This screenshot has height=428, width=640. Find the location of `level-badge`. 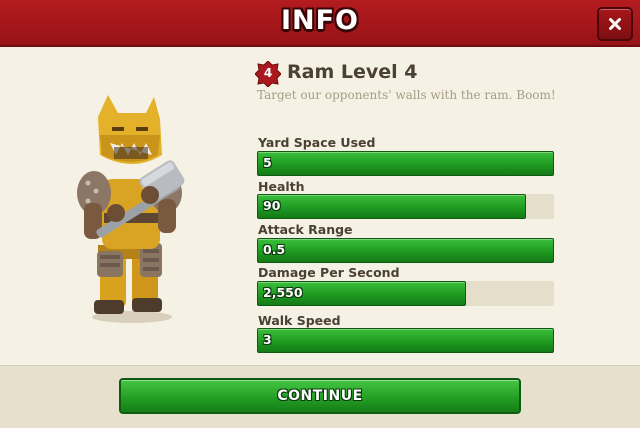

level-badge is located at coordinates (268, 74).